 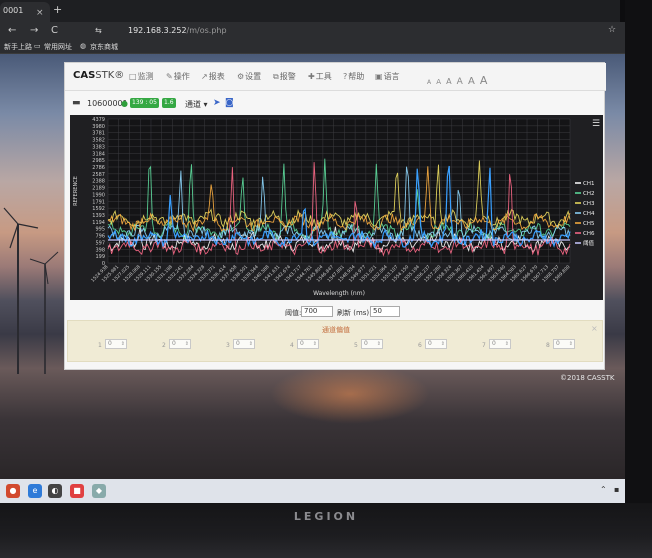 I want to click on y-tick-label: 2189, so click(x=98, y=189).